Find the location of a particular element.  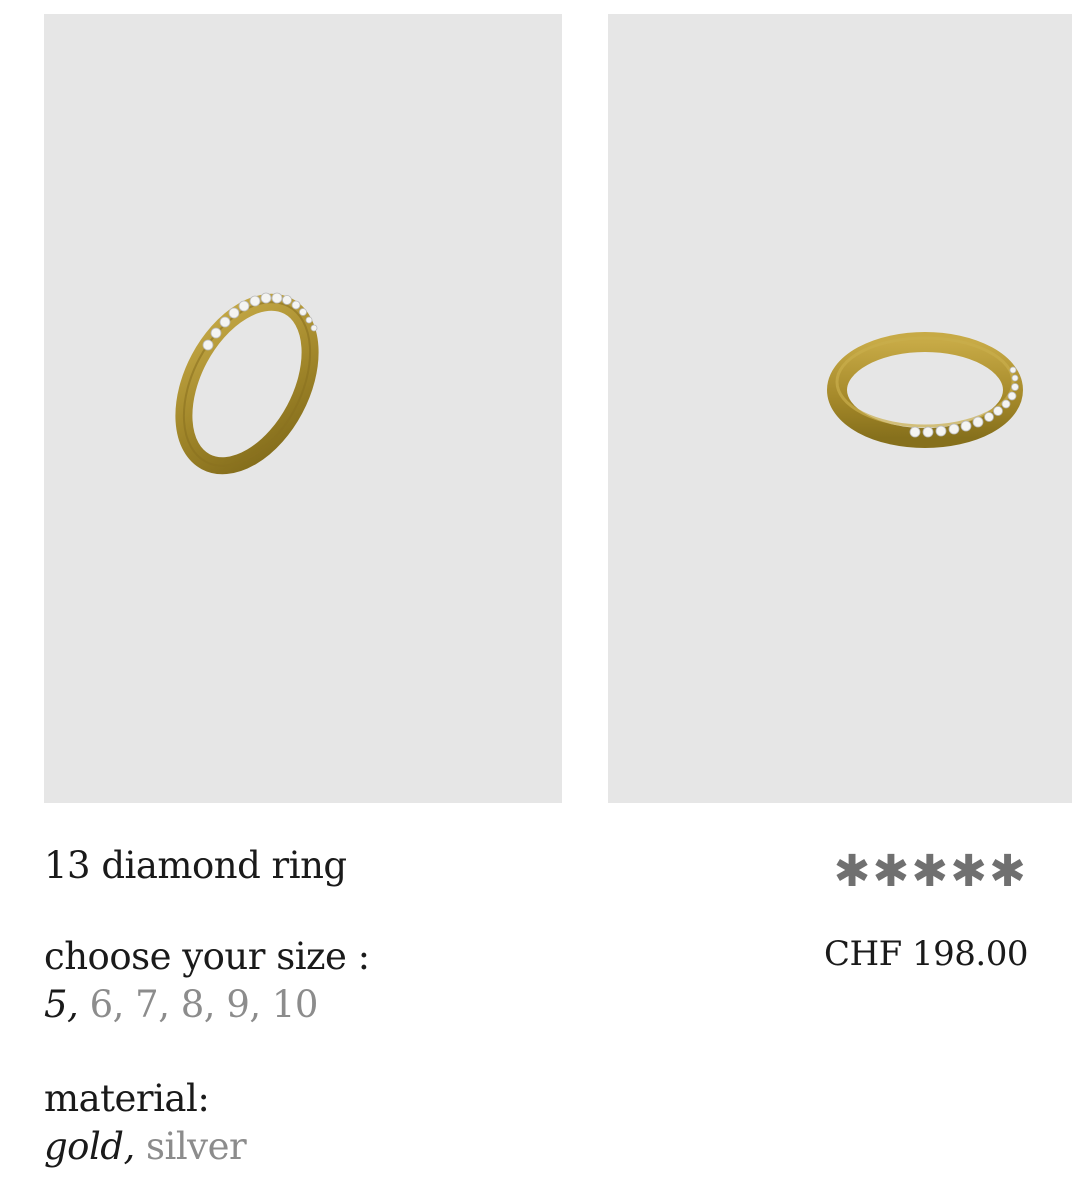

material-options: gold, silver is located at coordinates (145, 1147).